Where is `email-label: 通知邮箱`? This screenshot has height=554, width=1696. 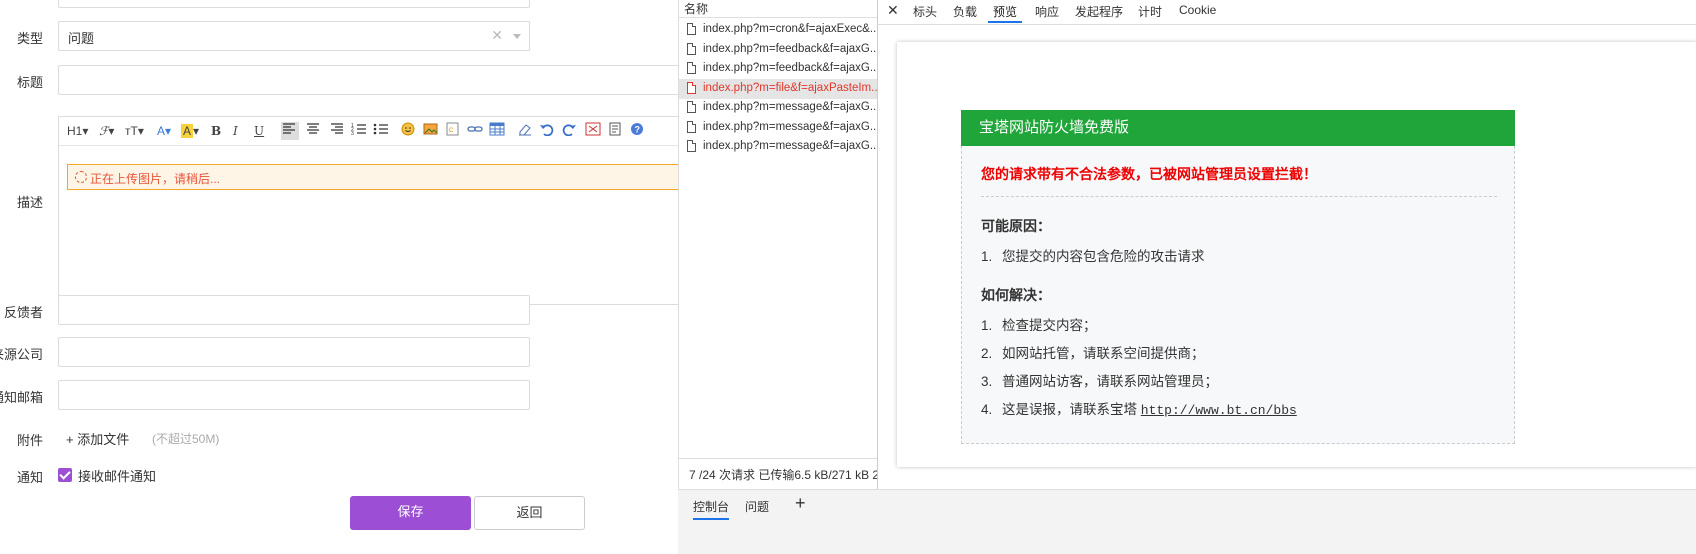
email-label: 通知邮箱 is located at coordinates (22, 397).